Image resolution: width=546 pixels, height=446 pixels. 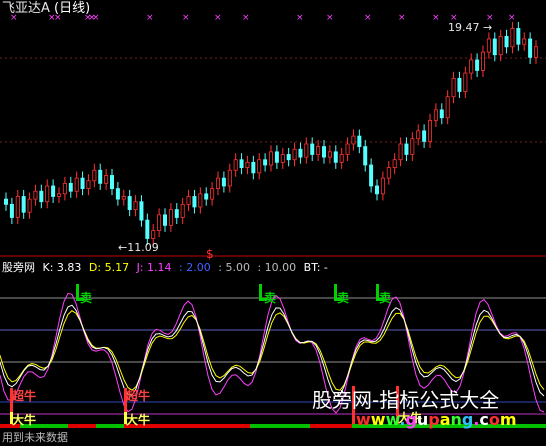 I want to click on watermark-char: p, so click(x=434, y=419).